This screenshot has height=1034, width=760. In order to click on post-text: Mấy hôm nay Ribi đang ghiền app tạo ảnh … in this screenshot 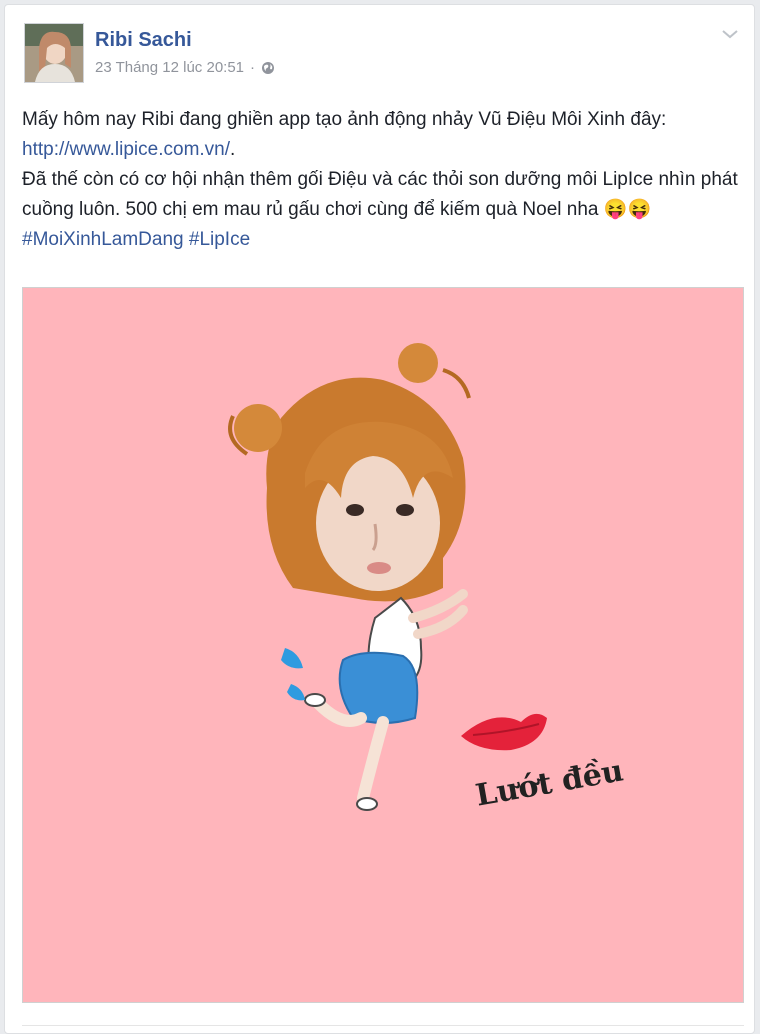, I will do `click(383, 180)`.